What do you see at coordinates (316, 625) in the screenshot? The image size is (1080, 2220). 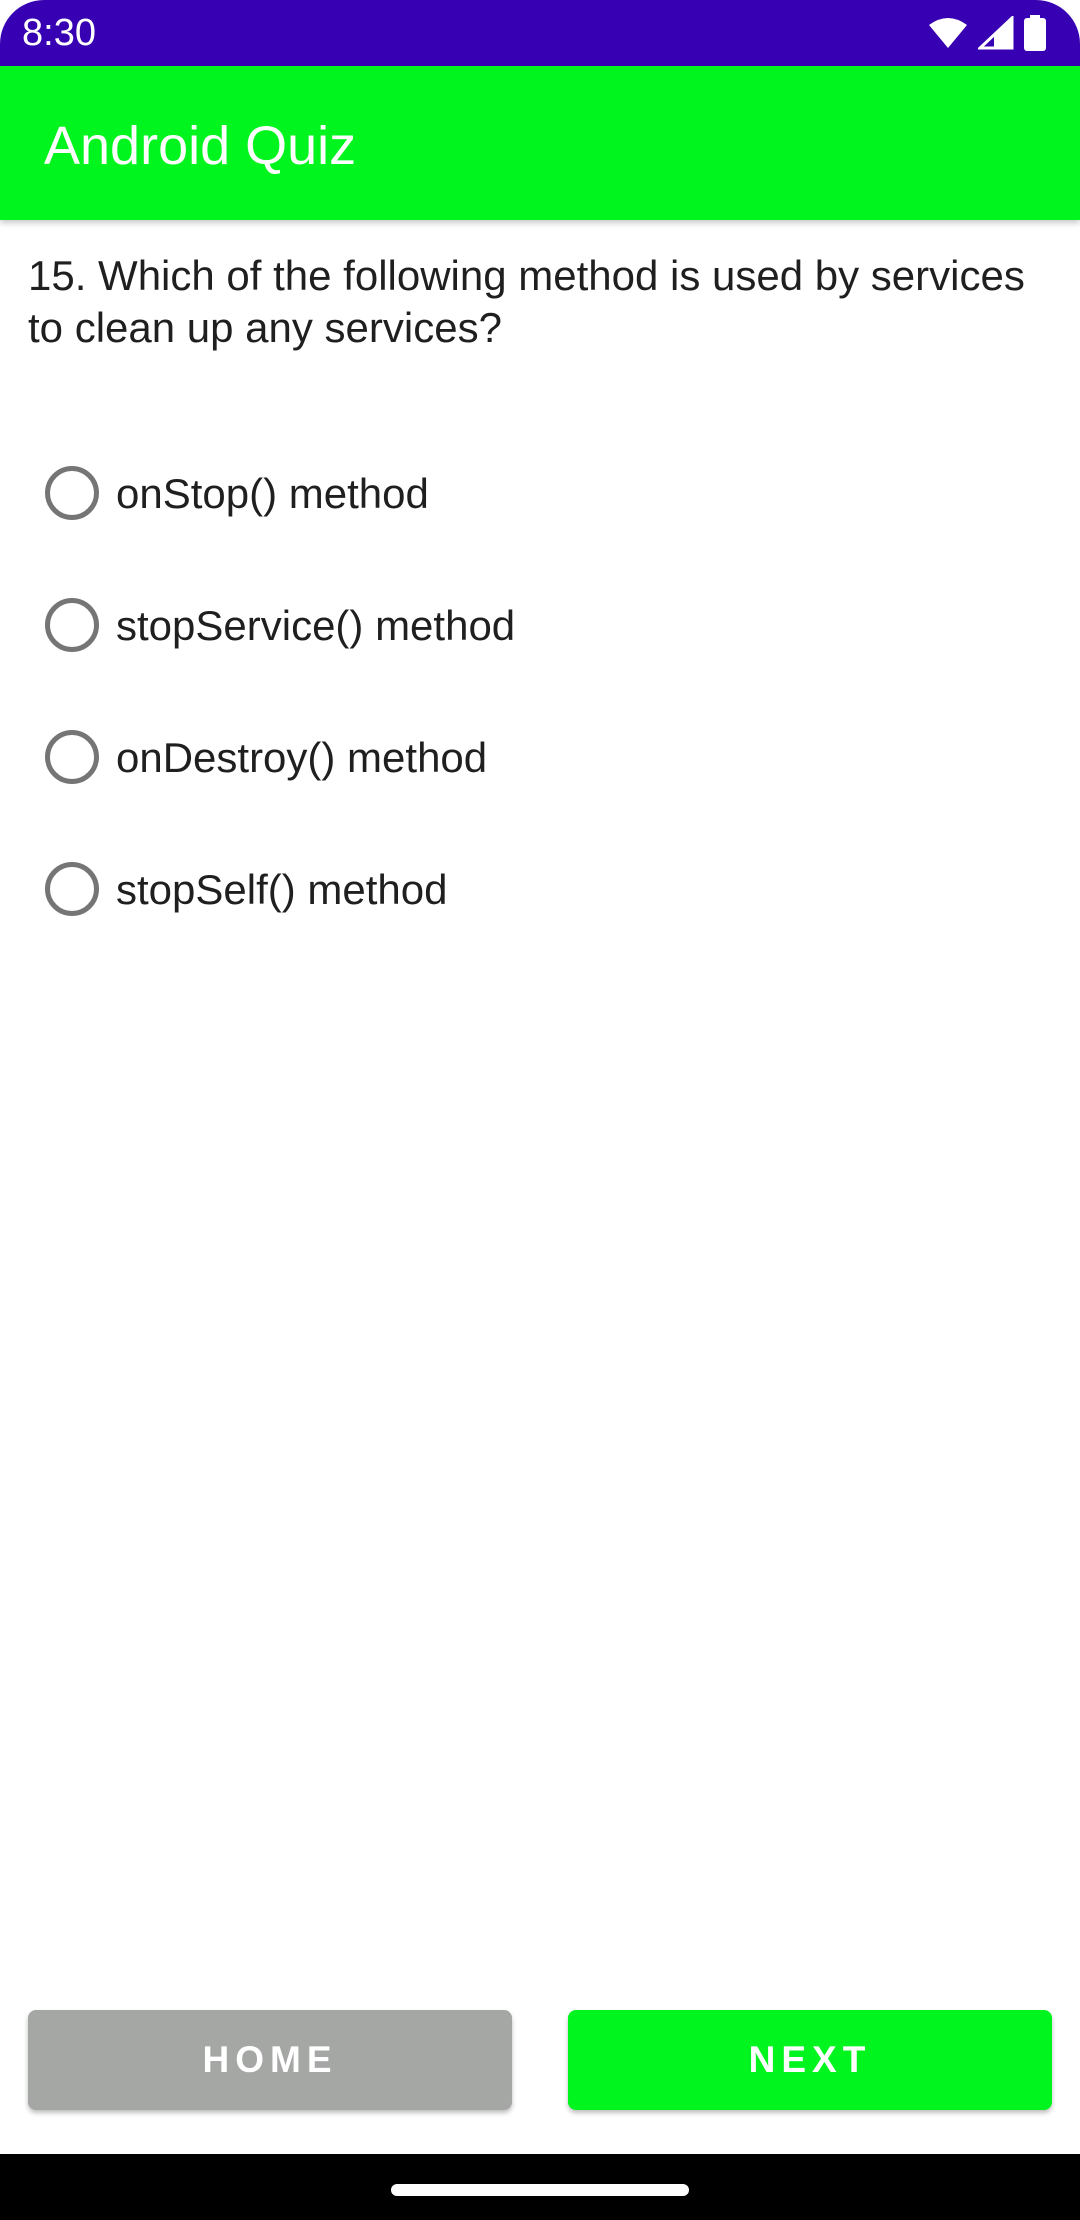 I see `option-label: stopService() method` at bounding box center [316, 625].